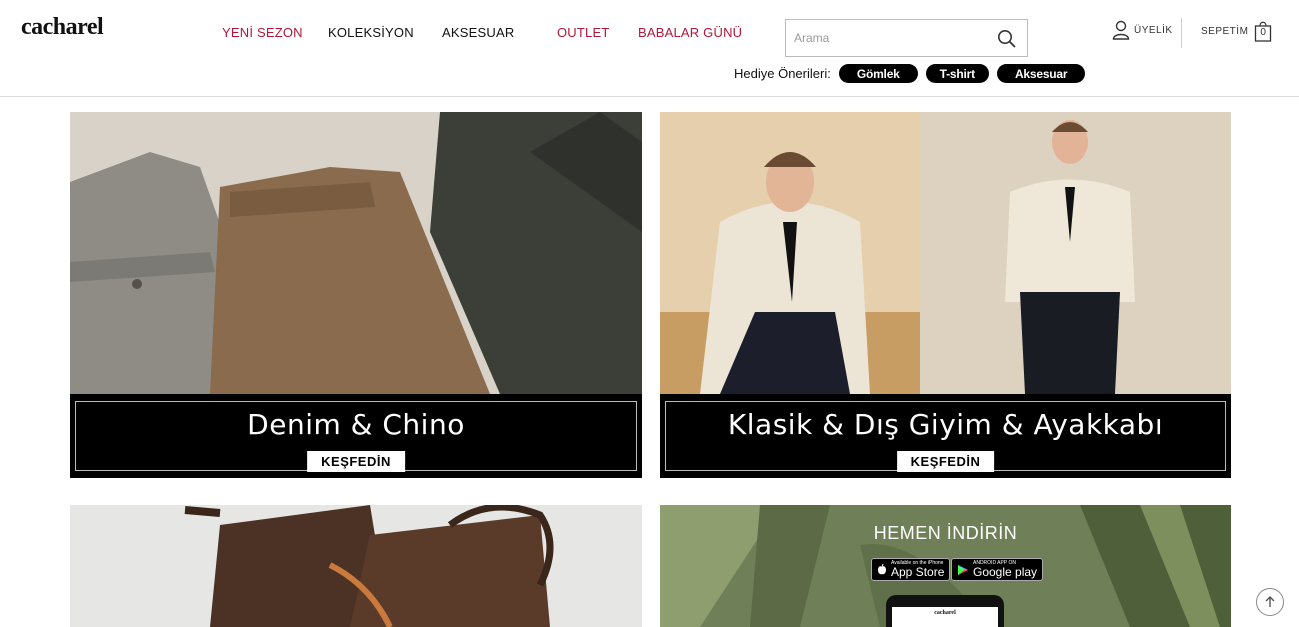 This screenshot has width=1299, height=627. I want to click on apple-icon, so click(882, 568).